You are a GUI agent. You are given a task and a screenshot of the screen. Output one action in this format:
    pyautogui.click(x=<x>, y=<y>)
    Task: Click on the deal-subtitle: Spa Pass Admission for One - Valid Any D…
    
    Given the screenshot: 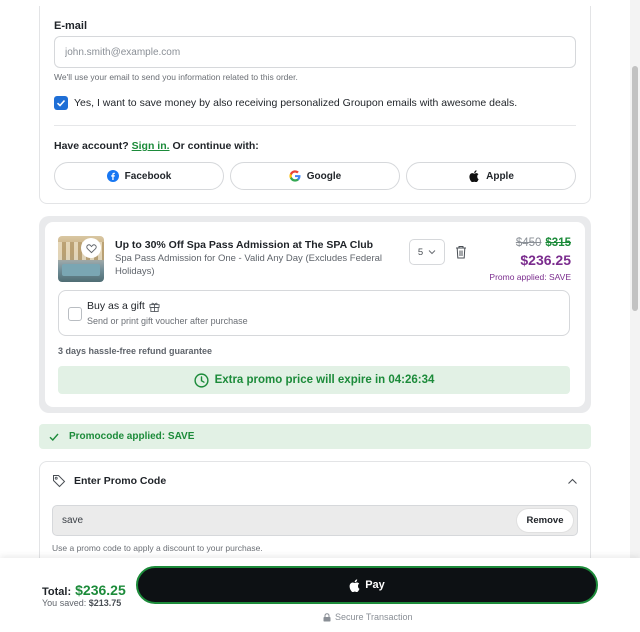 What is the action you would take?
    pyautogui.click(x=249, y=265)
    